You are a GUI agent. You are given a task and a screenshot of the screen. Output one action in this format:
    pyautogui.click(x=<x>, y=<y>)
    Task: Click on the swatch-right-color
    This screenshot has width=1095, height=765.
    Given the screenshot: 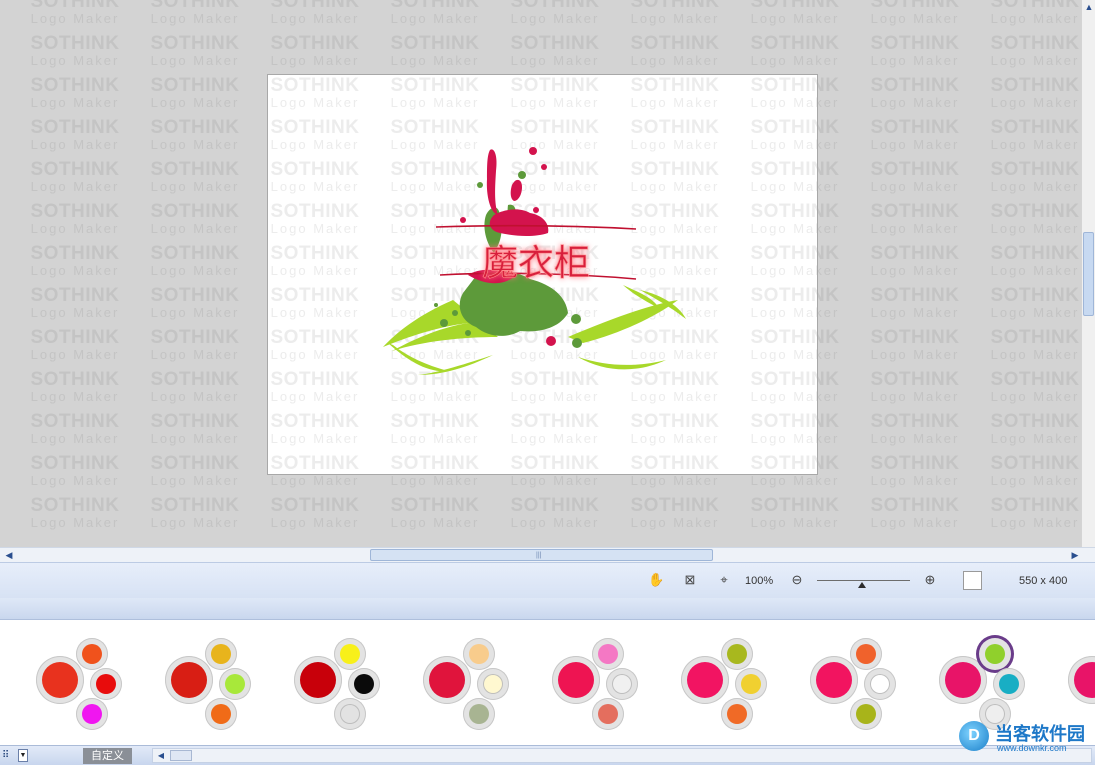 What is the action you would take?
    pyautogui.click(x=106, y=684)
    